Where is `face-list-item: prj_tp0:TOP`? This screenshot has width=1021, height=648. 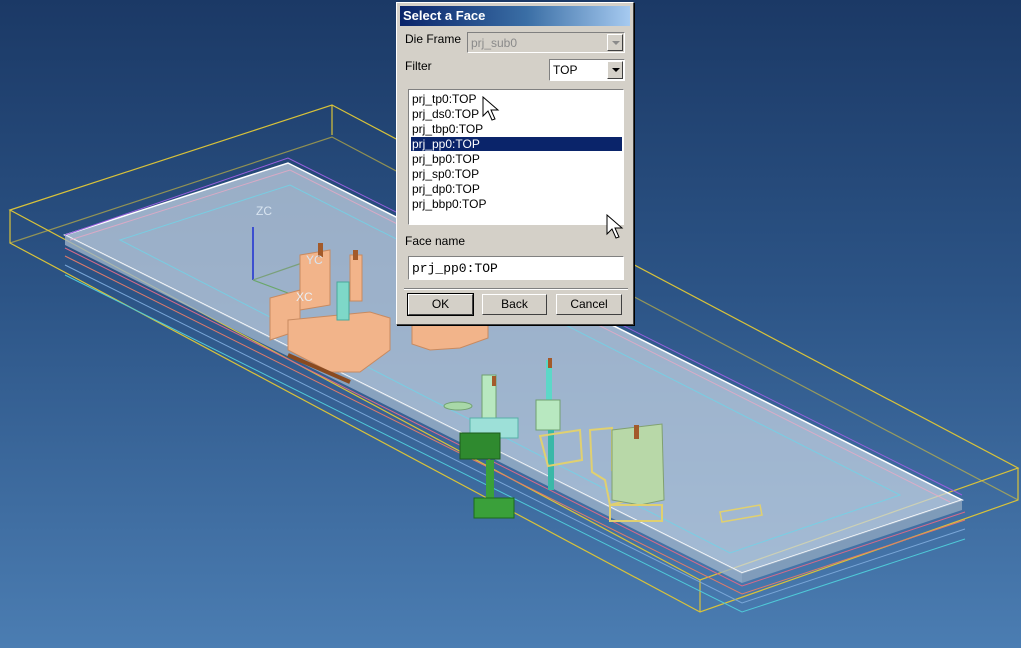
face-list-item: prj_tp0:TOP is located at coordinates (516, 99).